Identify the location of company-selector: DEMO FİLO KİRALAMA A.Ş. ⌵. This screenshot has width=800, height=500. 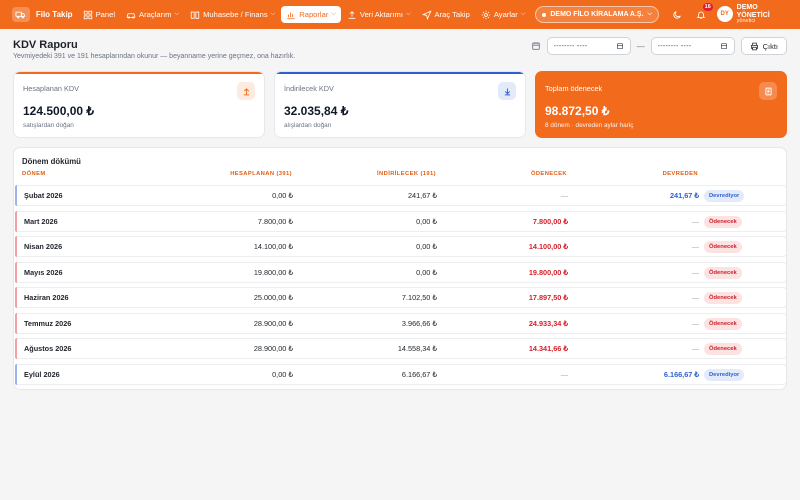
(597, 14).